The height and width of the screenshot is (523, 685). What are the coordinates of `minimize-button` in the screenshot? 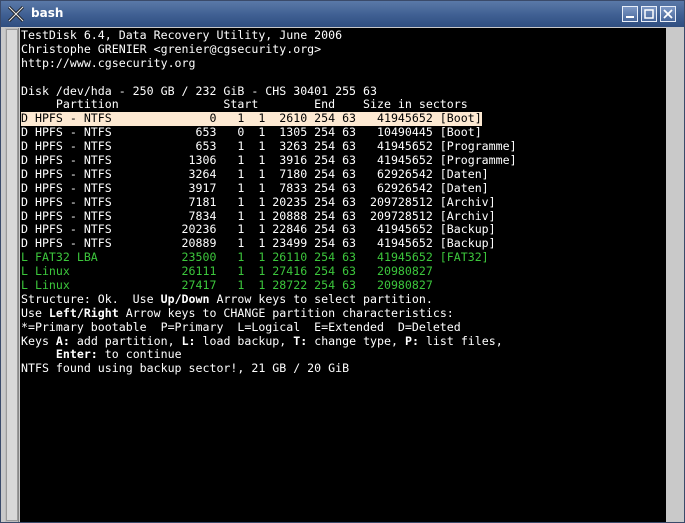 It's located at (630, 14).